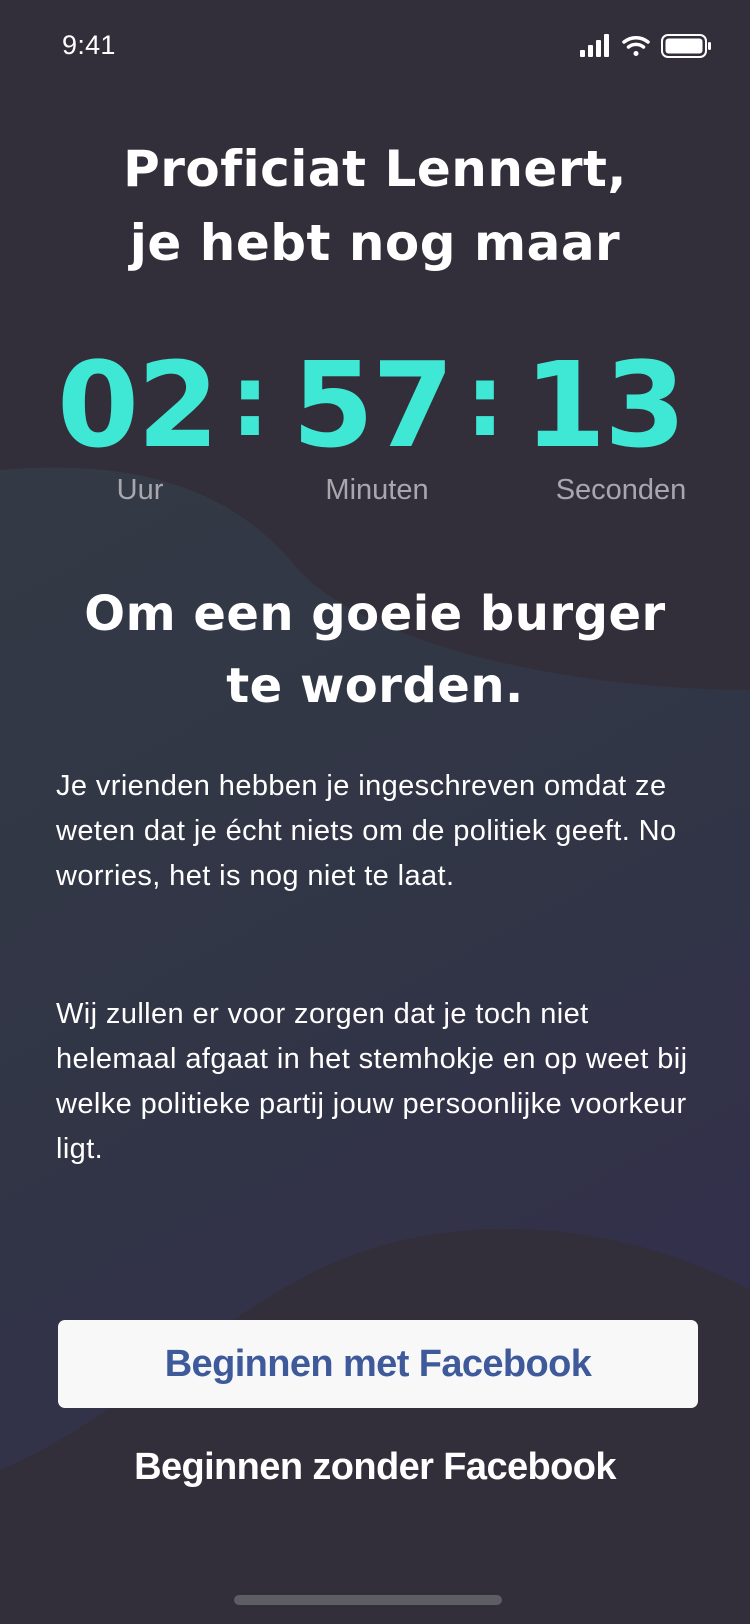 This screenshot has width=750, height=1624. What do you see at coordinates (378, 1364) in the screenshot?
I see `start-with-facebook-button: Beginnen met Facebook` at bounding box center [378, 1364].